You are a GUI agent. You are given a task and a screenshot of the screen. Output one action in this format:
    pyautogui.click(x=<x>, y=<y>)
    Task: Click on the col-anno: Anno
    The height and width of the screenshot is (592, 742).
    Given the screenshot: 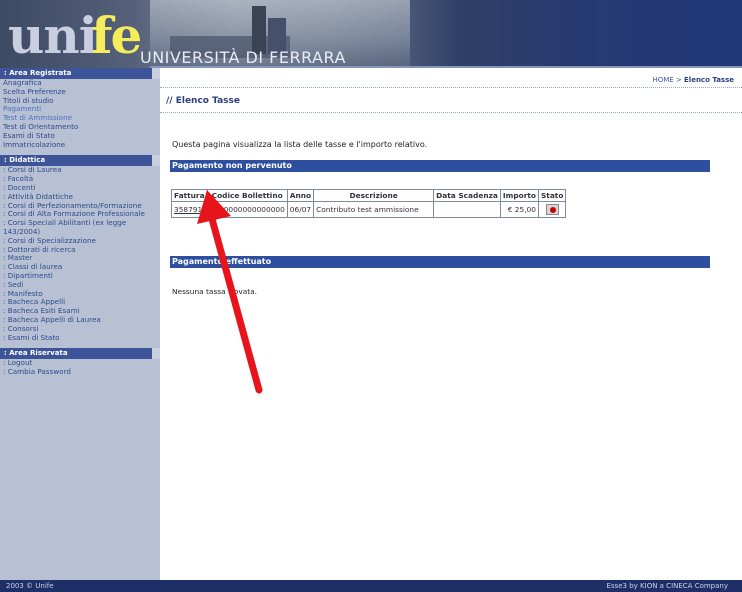 What is the action you would take?
    pyautogui.click(x=300, y=195)
    